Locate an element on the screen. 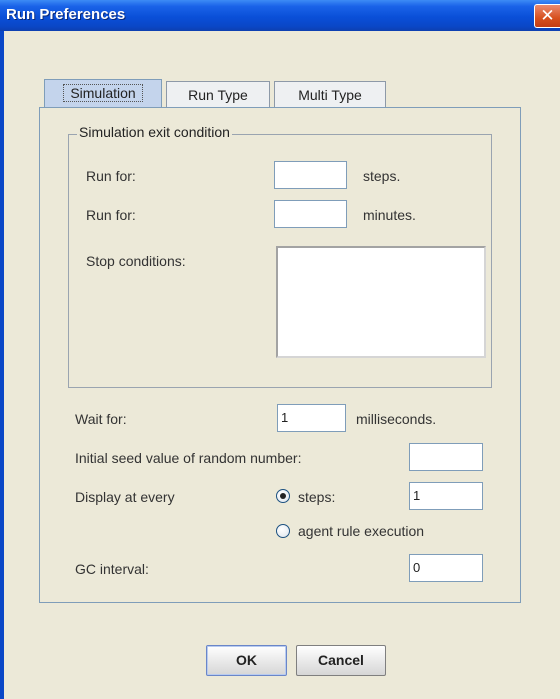 This screenshot has width=560, height=699. display-steps-label: steps: is located at coordinates (316, 497).